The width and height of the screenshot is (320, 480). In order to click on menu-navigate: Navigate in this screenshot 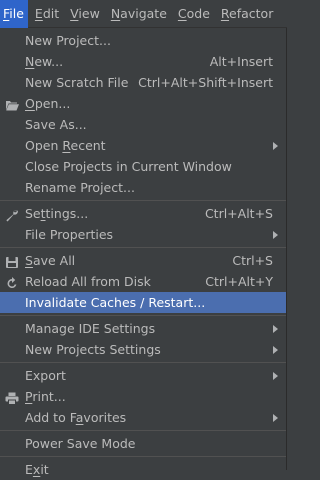, I will do `click(139, 14)`.